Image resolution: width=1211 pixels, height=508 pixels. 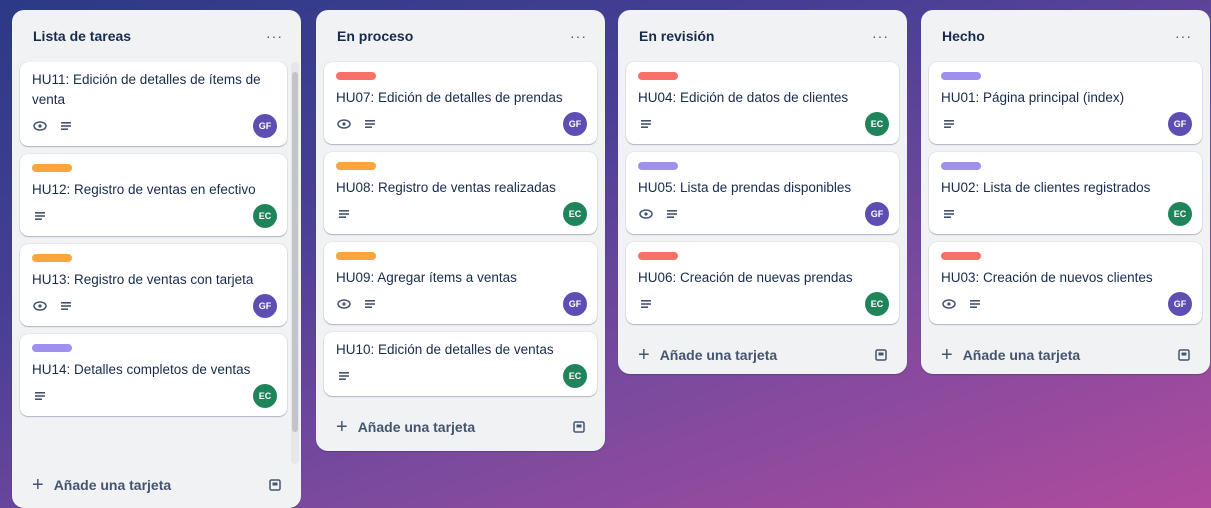 I want to click on card-hu13: HU13: Registro de ventas con tarjeta GF, so click(x=153, y=285).